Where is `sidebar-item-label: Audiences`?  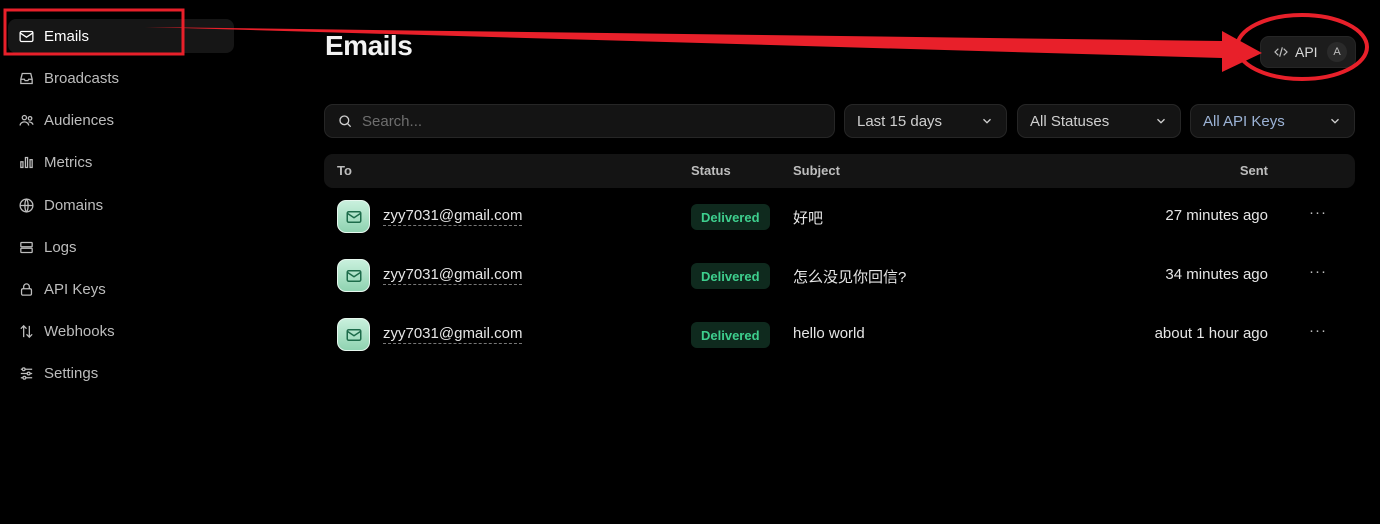
sidebar-item-label: Audiences is located at coordinates (79, 120).